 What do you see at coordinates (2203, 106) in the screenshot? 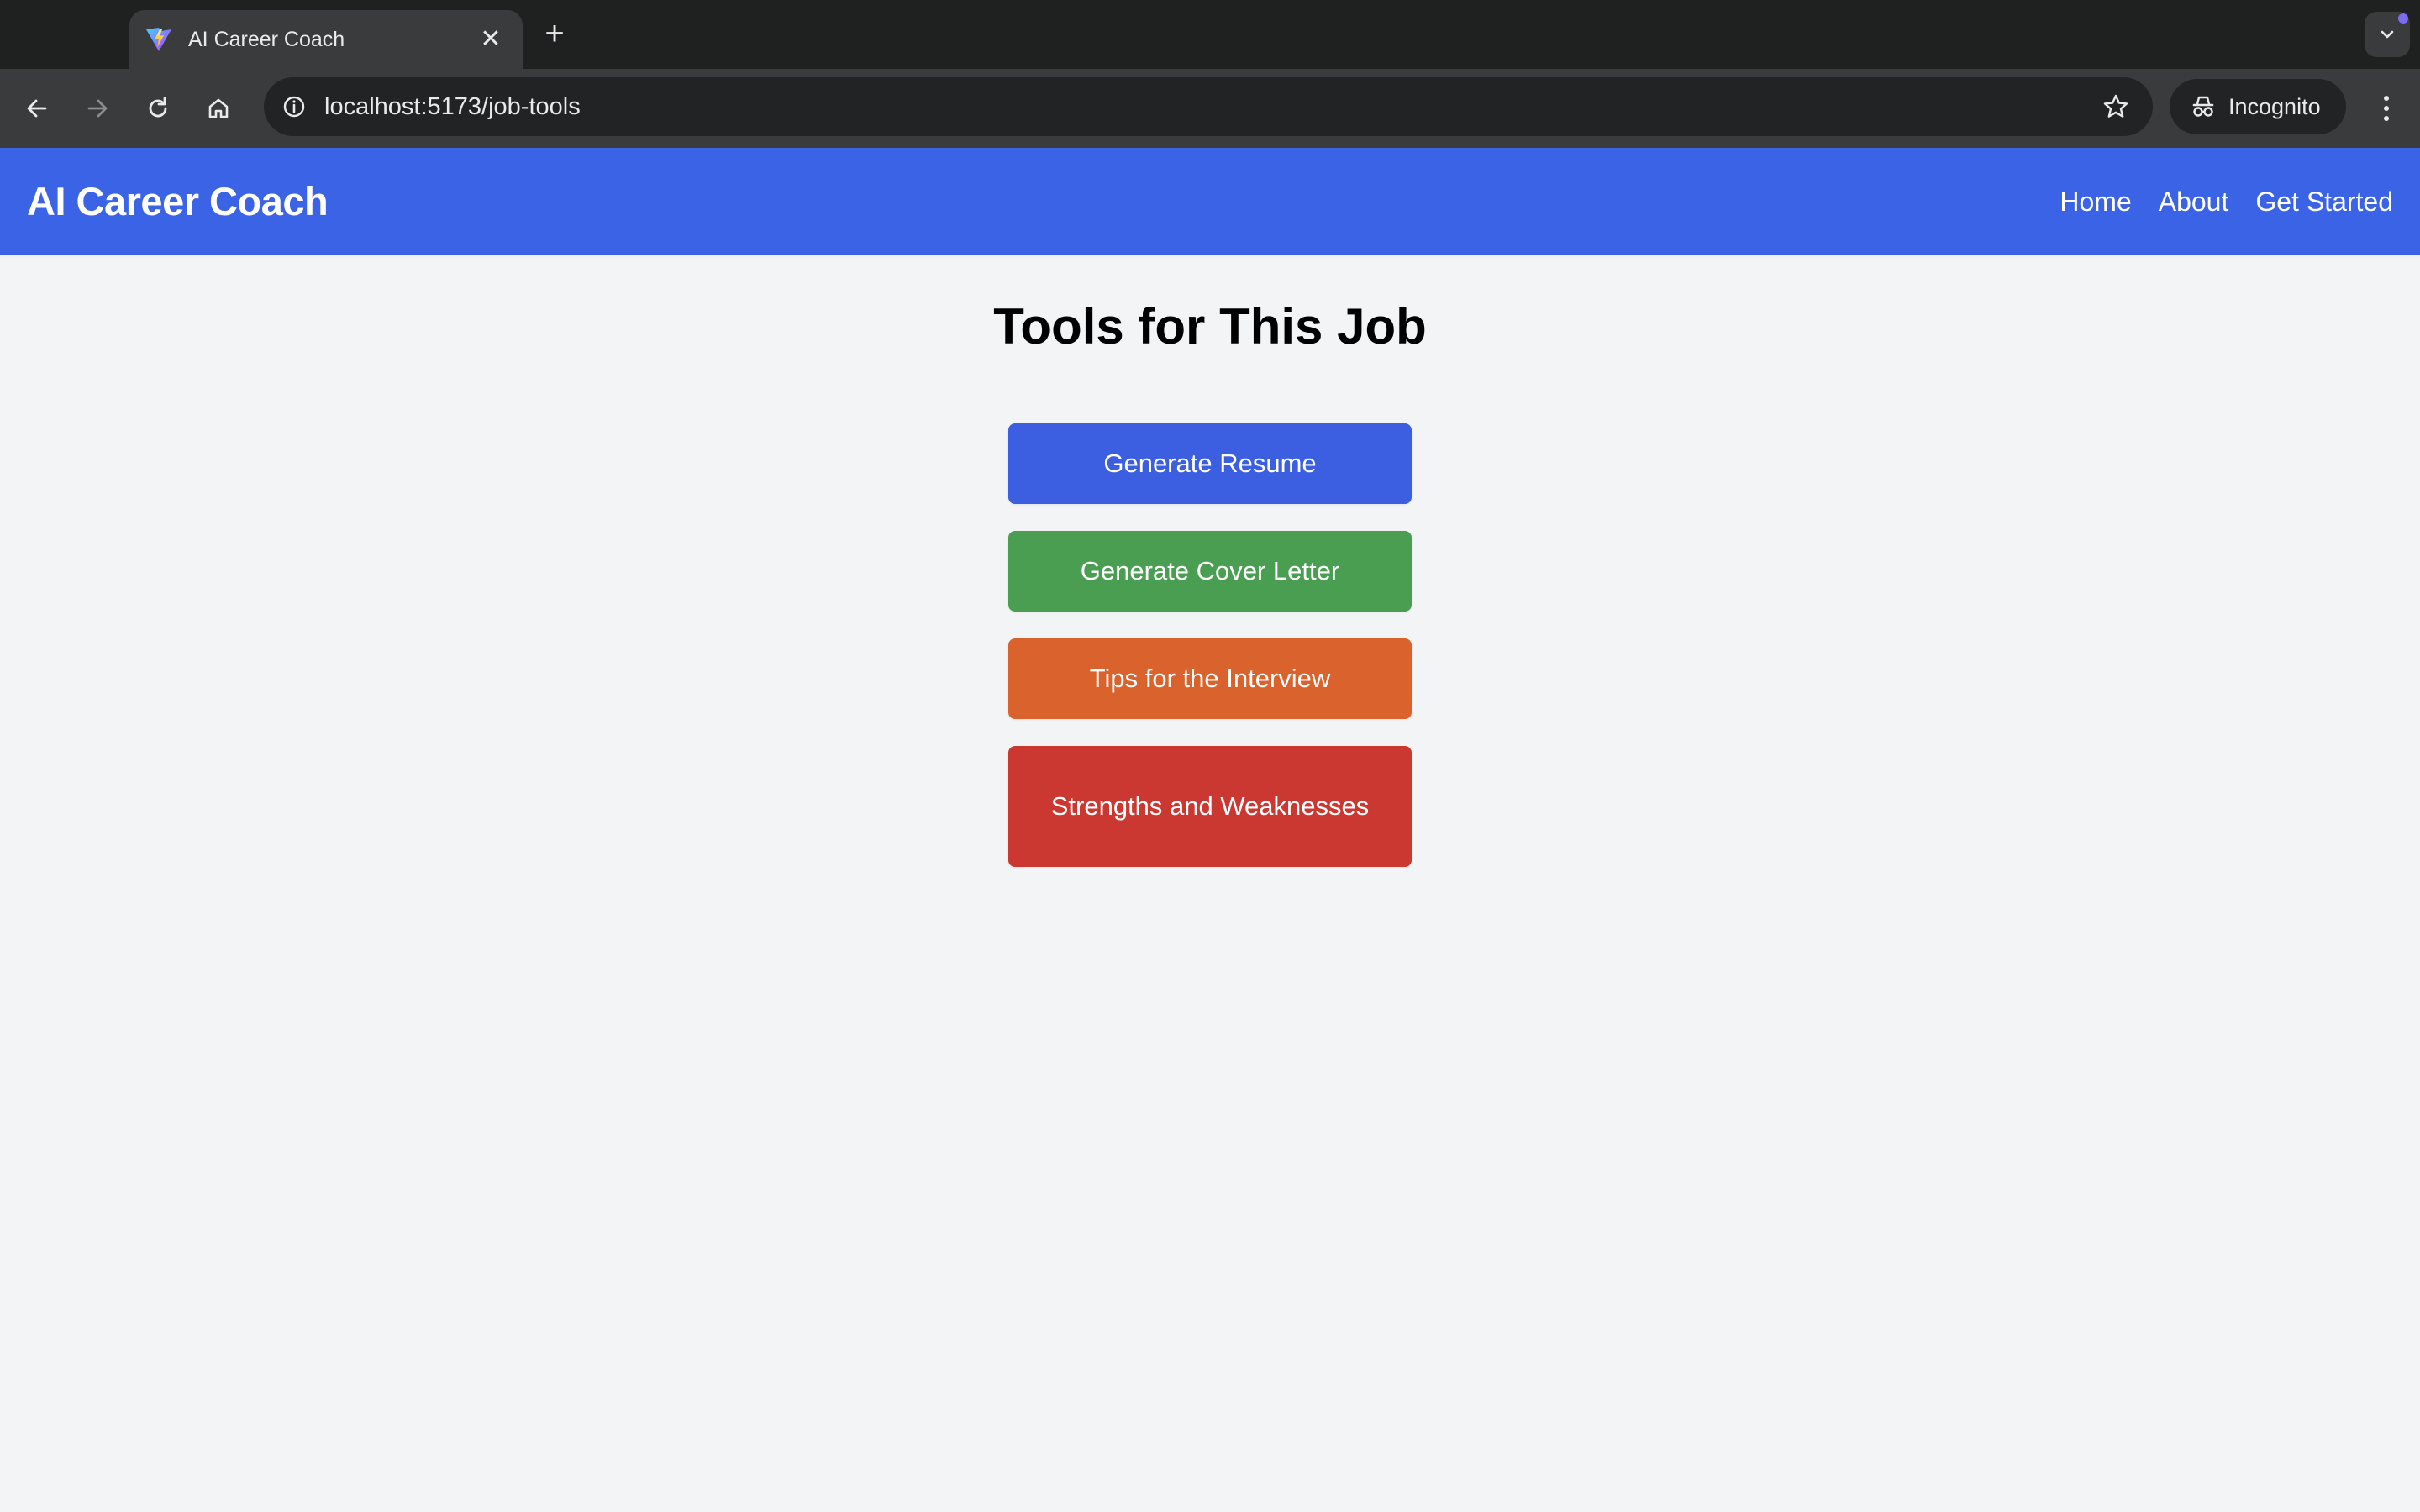
I see `incognito-icon` at bounding box center [2203, 106].